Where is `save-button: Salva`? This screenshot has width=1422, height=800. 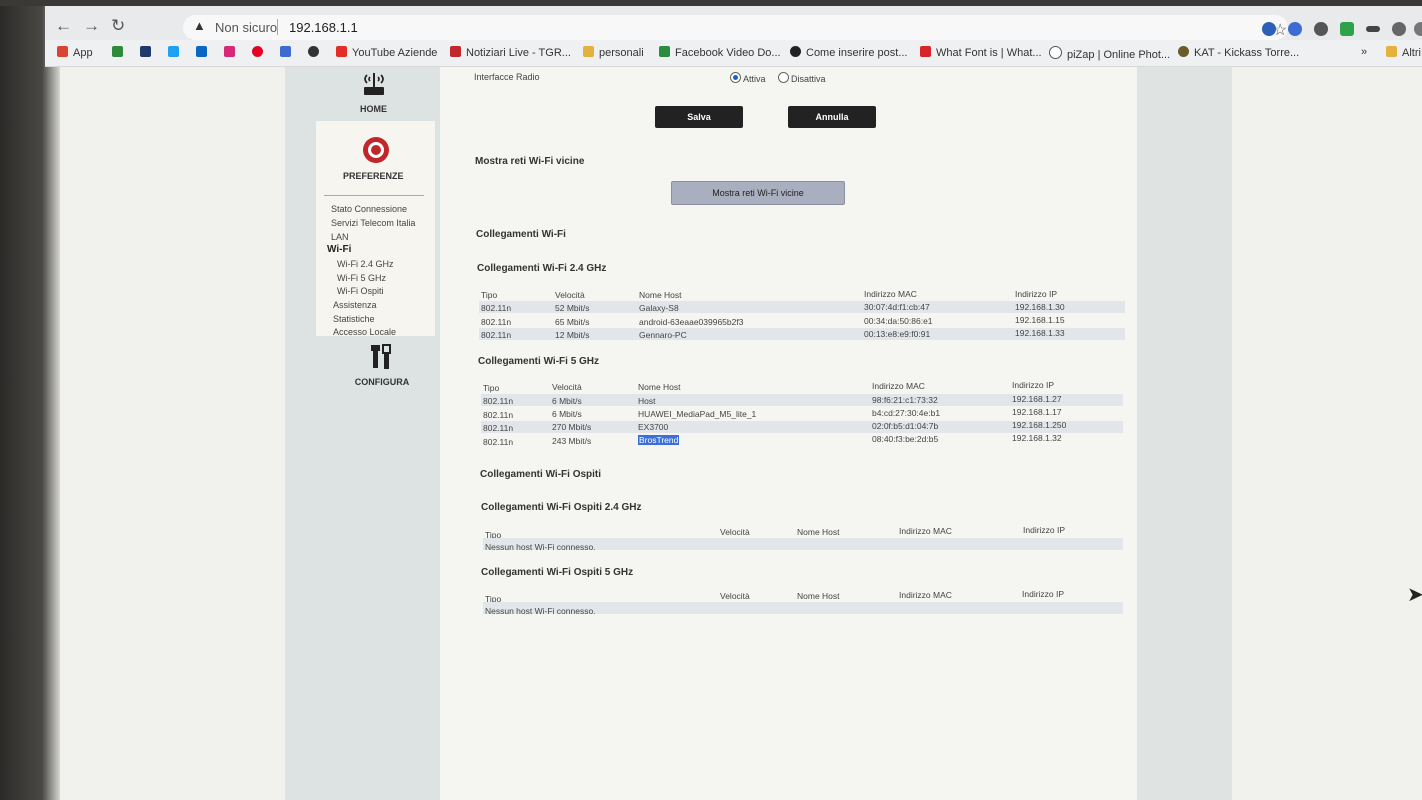 save-button: Salva is located at coordinates (699, 117).